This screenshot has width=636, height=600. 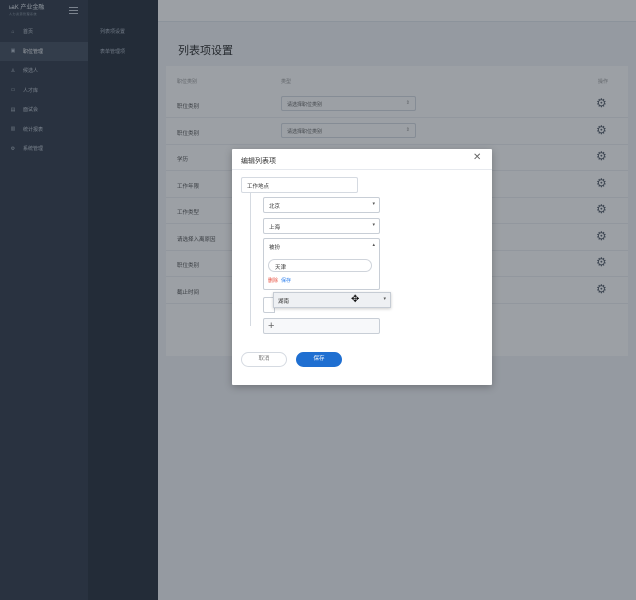 I want to click on plus-icon: +, so click(x=271, y=326).